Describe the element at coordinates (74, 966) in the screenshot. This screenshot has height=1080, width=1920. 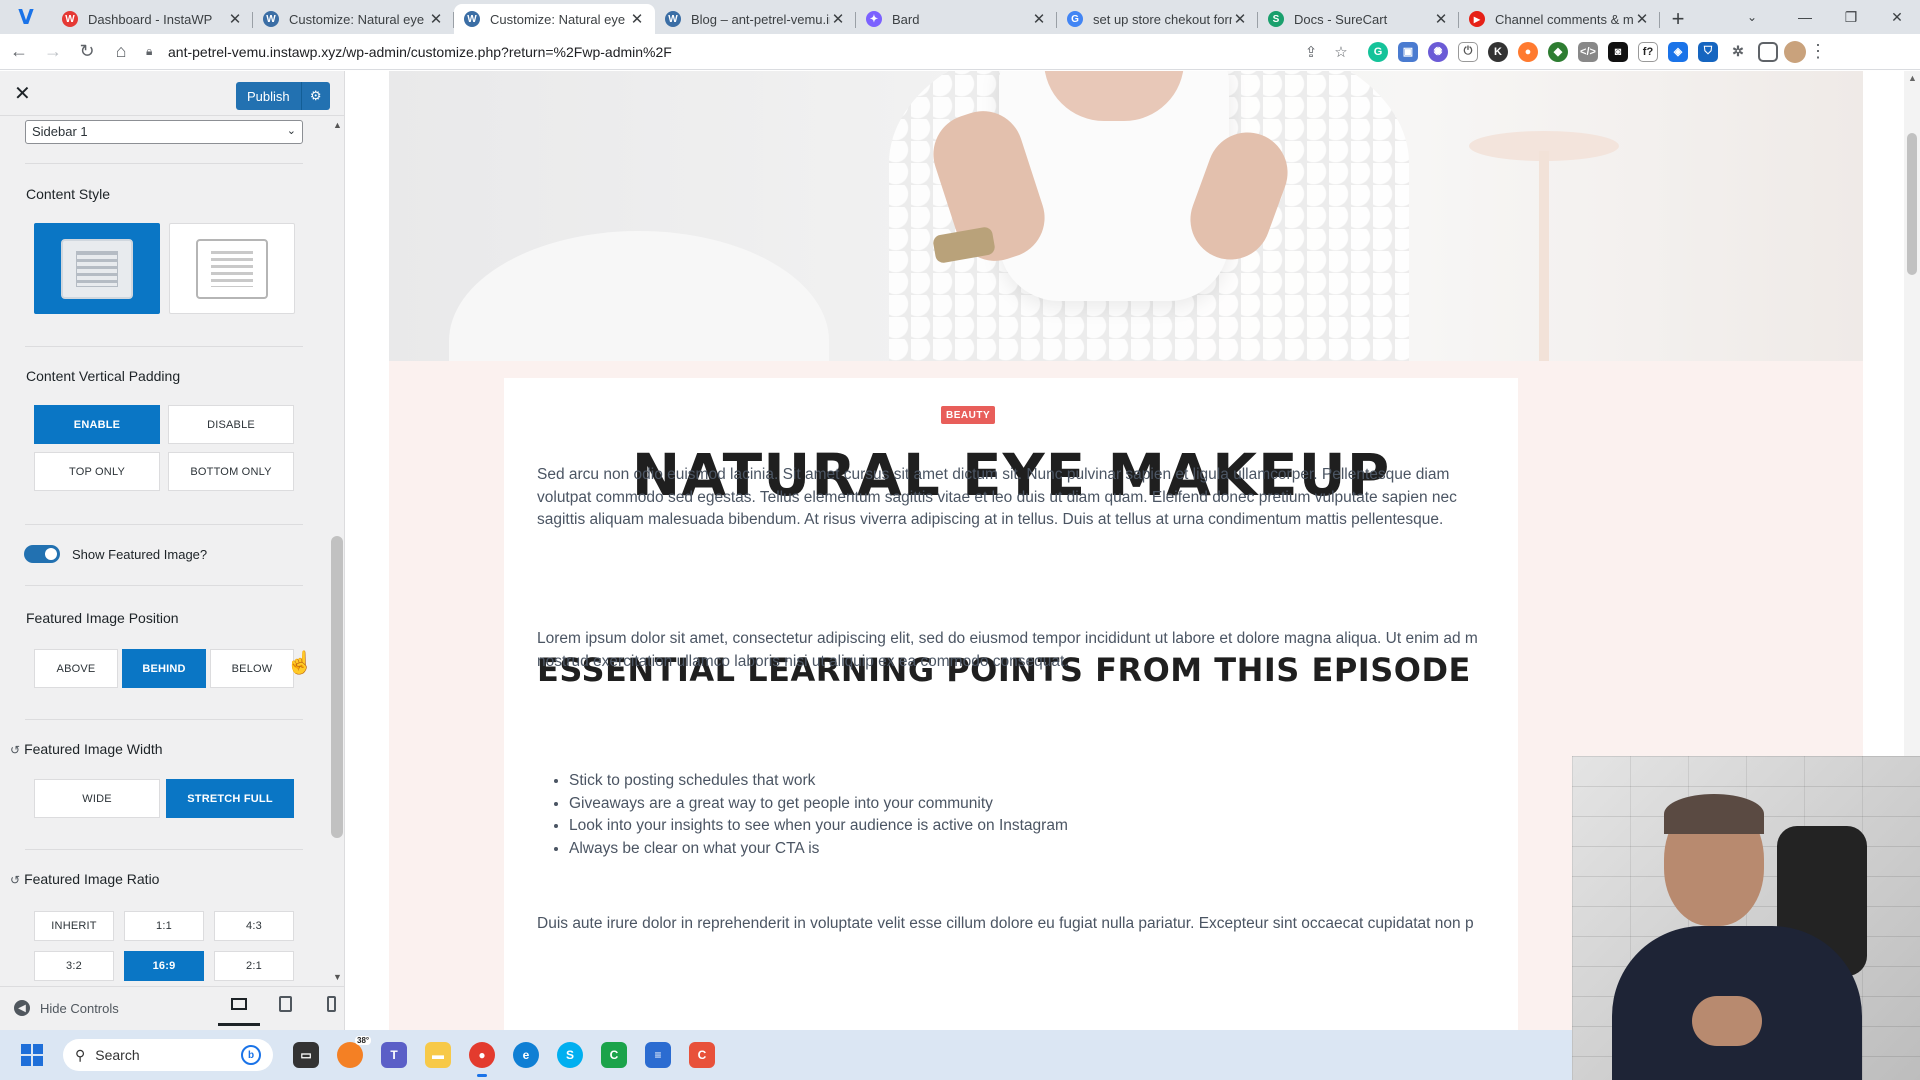
I see `ratio-3-2-button: 3:2` at that location.